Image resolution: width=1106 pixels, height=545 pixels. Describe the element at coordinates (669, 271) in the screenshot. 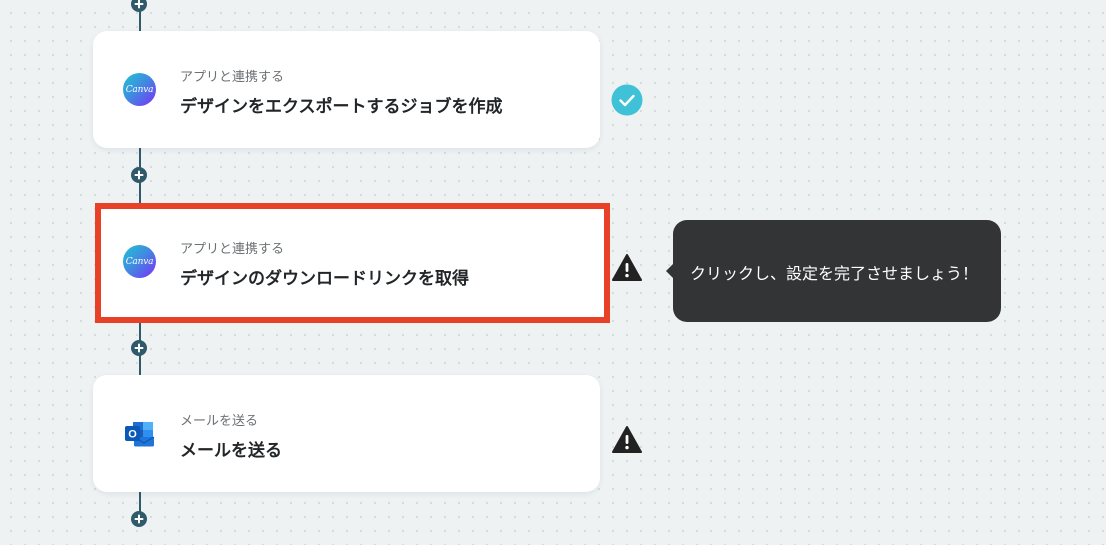

I see `tooltip-arrow` at that location.